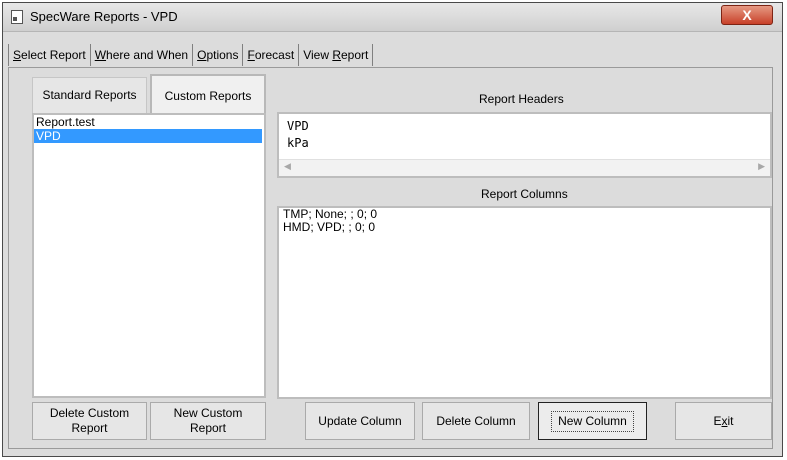 This screenshot has width=787, height=460. Describe the element at coordinates (476, 421) in the screenshot. I see `delete-column-button: Delete Column` at that location.